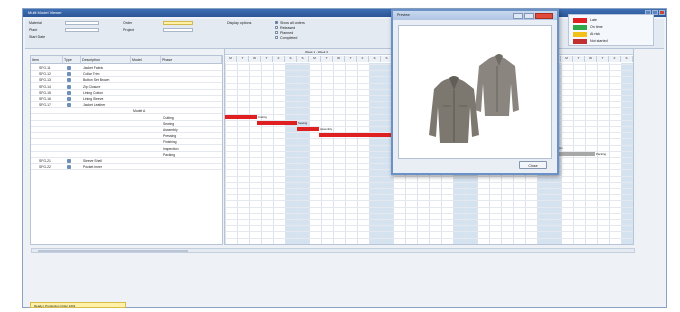  Describe the element at coordinates (106, 60) in the screenshot. I see `col-header-description: Description` at that location.